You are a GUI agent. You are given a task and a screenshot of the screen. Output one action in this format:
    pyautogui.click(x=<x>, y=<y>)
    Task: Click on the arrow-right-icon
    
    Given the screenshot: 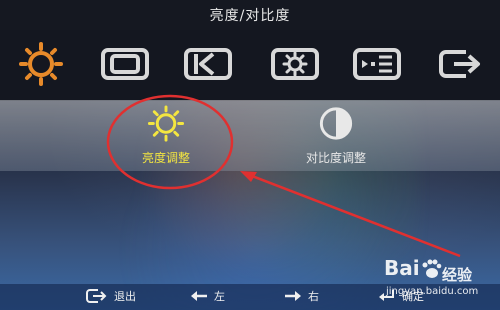 What is the action you would take?
    pyautogui.click(x=293, y=296)
    